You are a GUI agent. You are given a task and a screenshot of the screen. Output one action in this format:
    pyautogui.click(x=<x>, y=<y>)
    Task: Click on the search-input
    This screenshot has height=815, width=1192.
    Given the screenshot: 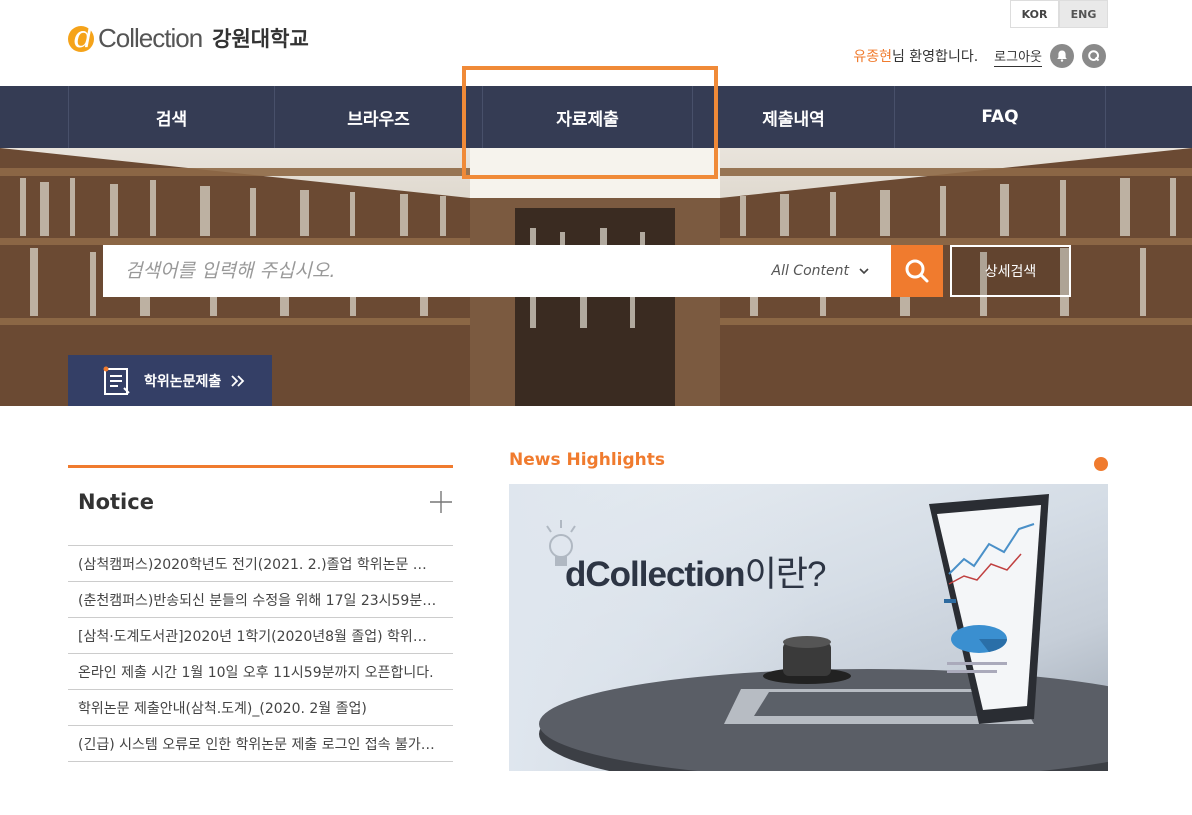 What is the action you would take?
    pyautogui.click(x=425, y=271)
    